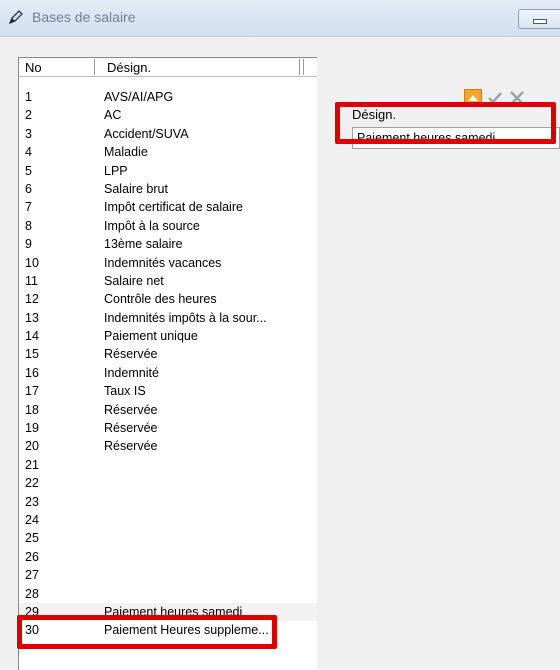 This screenshot has width=560, height=670. Describe the element at coordinates (33, 67) in the screenshot. I see `column-header-no: No` at that location.